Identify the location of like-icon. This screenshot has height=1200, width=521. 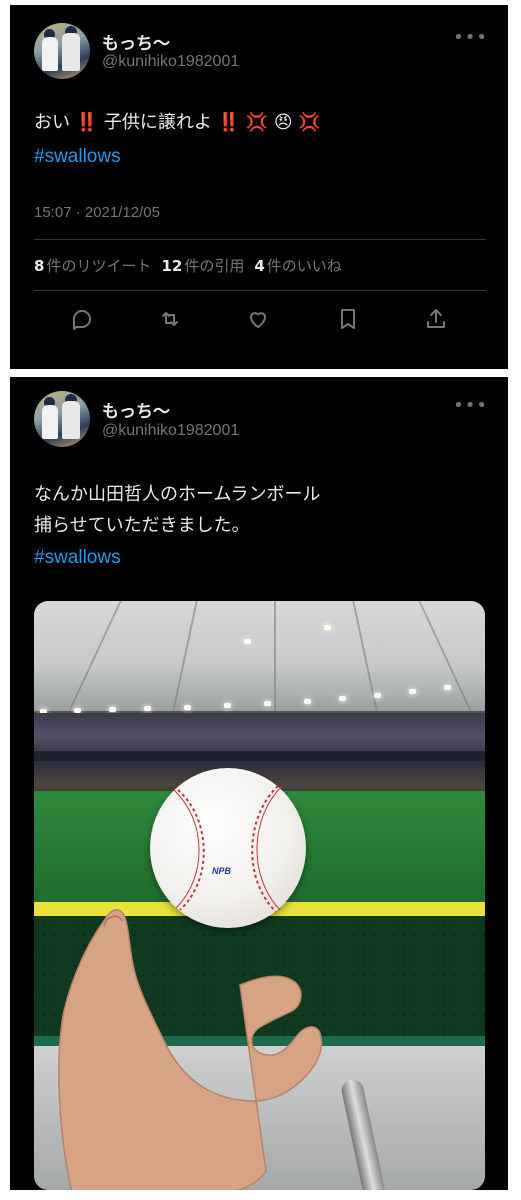
(260, 321).